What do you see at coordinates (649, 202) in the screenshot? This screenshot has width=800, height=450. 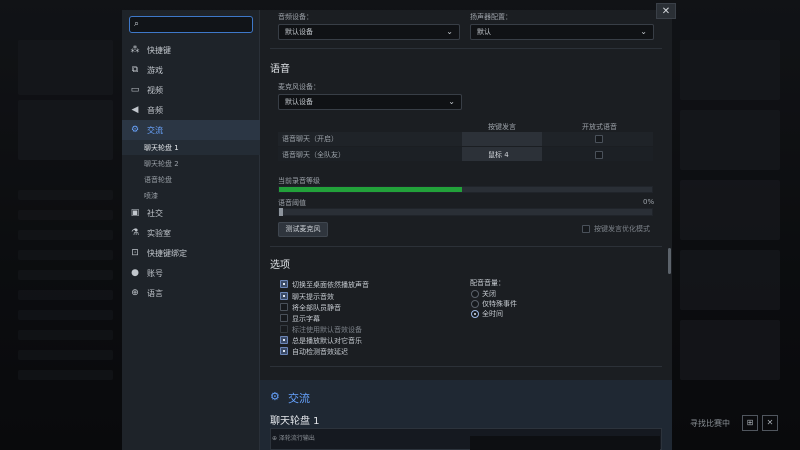 I see `voice-threshold-value: 0%` at bounding box center [649, 202].